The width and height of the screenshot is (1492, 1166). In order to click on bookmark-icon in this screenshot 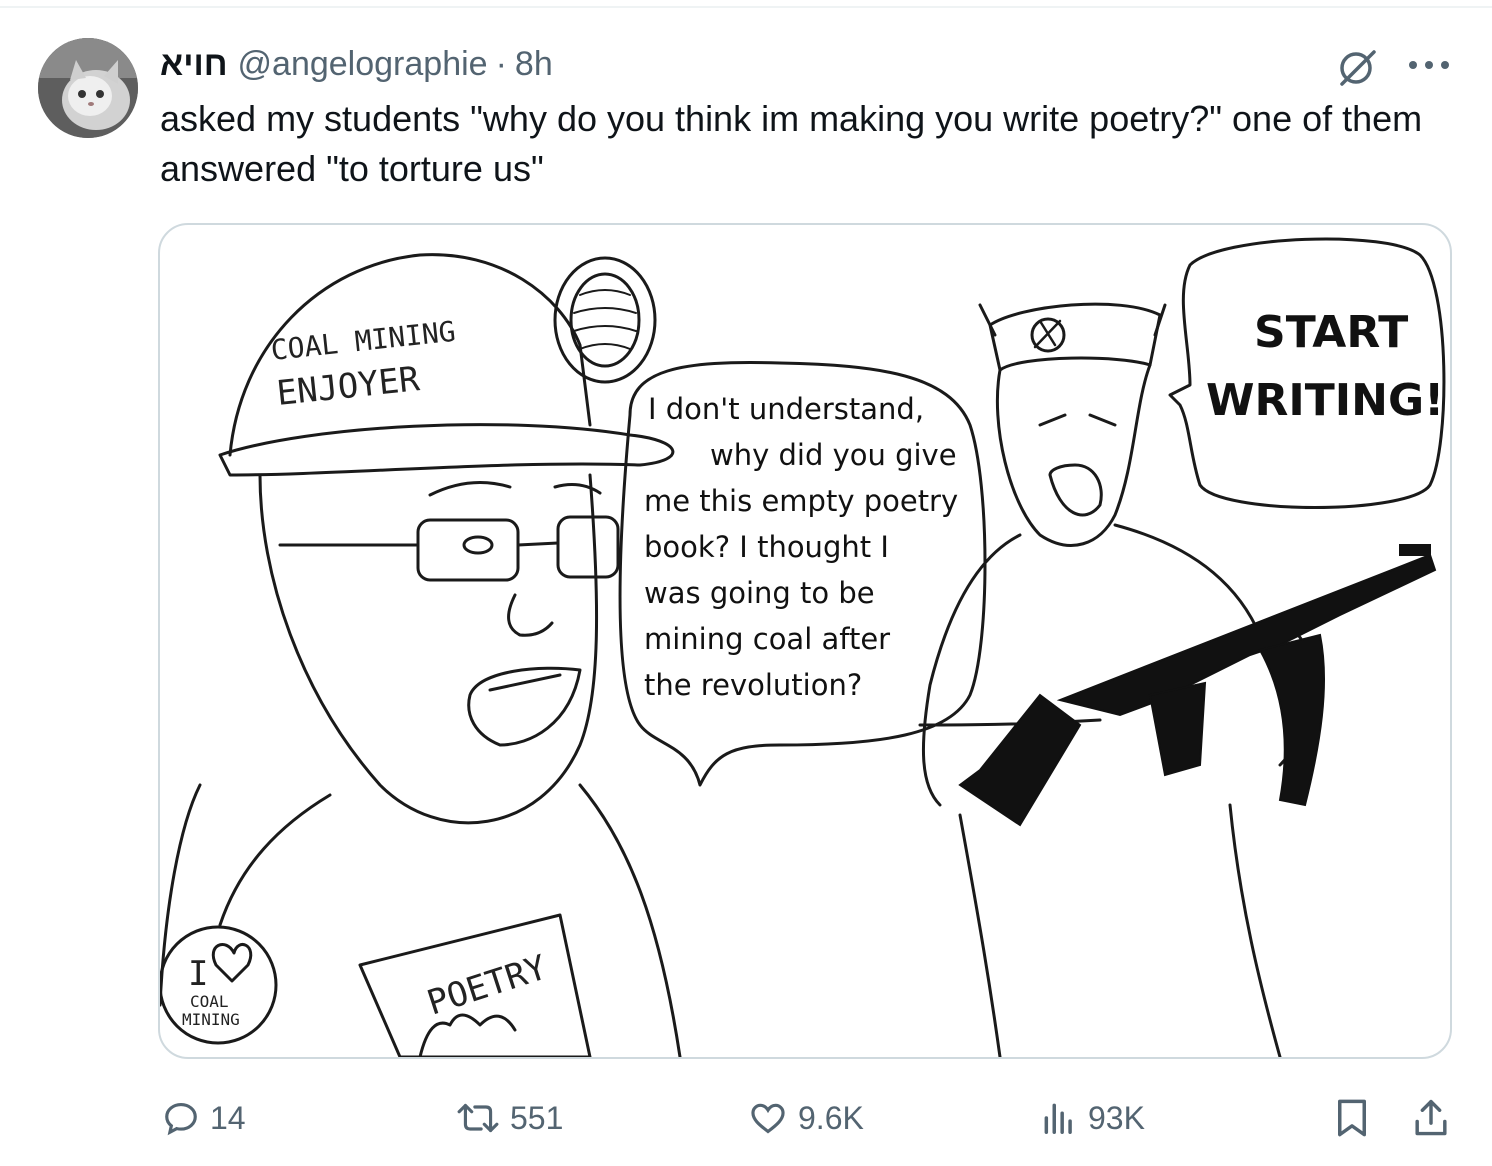, I will do `click(1352, 1118)`.